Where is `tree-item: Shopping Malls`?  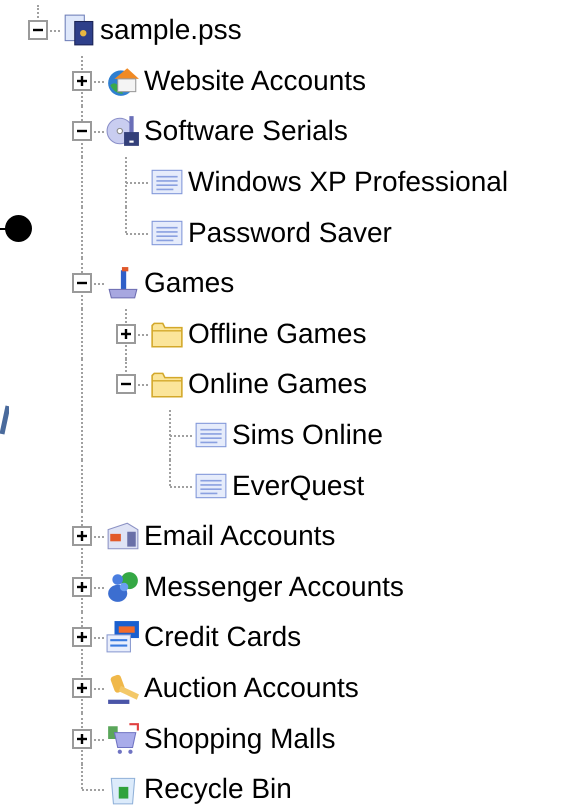
tree-item: Shopping Malls is located at coordinates (240, 738).